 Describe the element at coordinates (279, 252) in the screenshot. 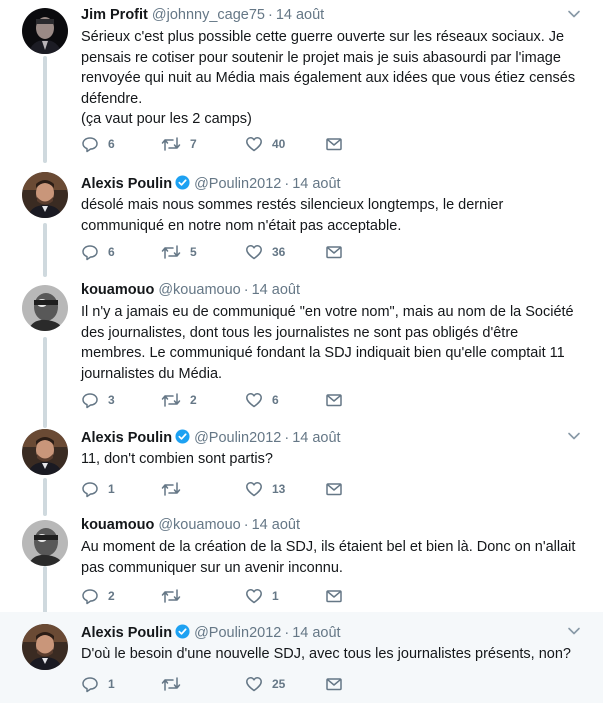

I see `like-count: 36` at that location.